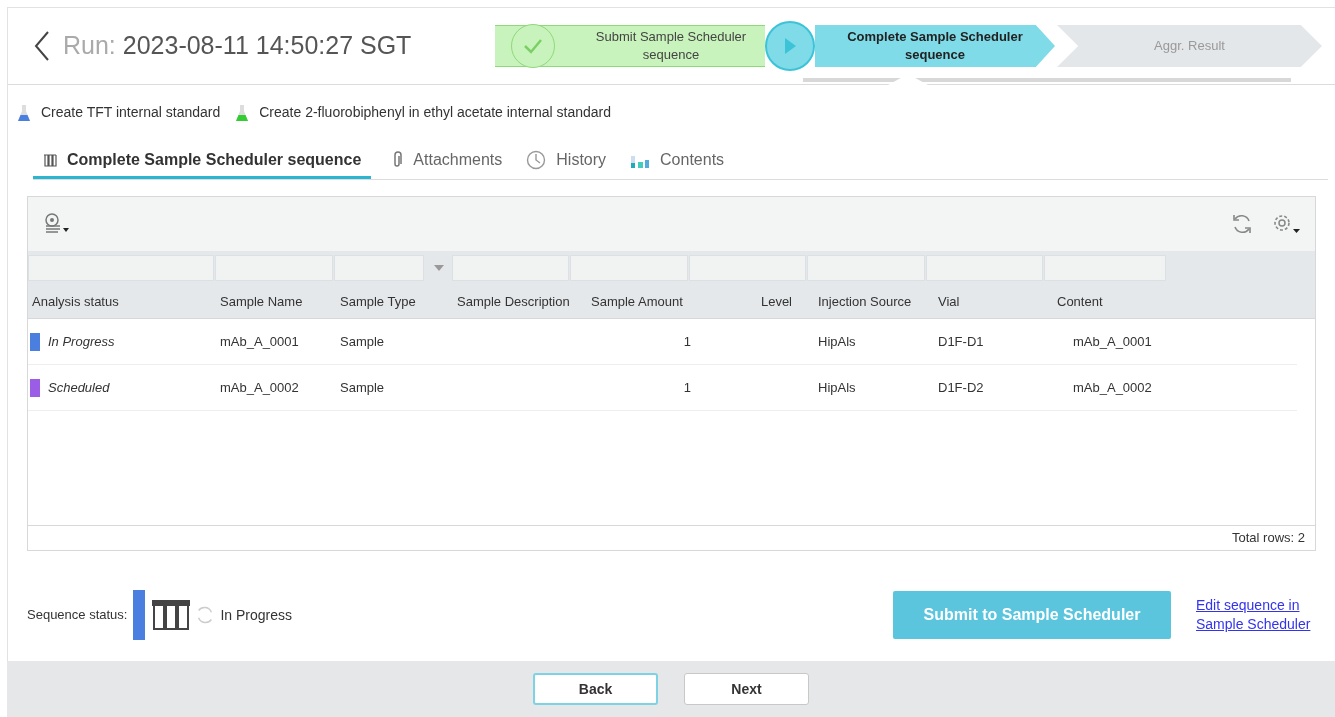 The image size is (1335, 717). Describe the element at coordinates (637, 301) in the screenshot. I see `column-header: Sample Amount` at that location.